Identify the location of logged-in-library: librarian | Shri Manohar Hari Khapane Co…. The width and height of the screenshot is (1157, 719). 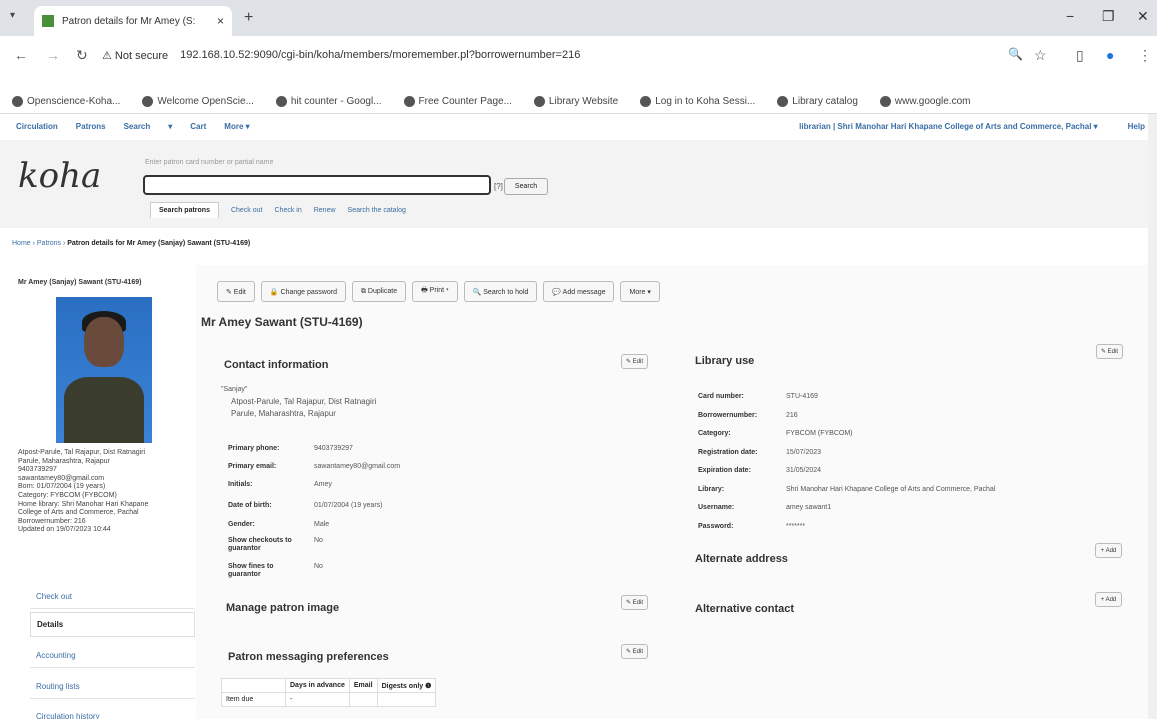
(948, 126).